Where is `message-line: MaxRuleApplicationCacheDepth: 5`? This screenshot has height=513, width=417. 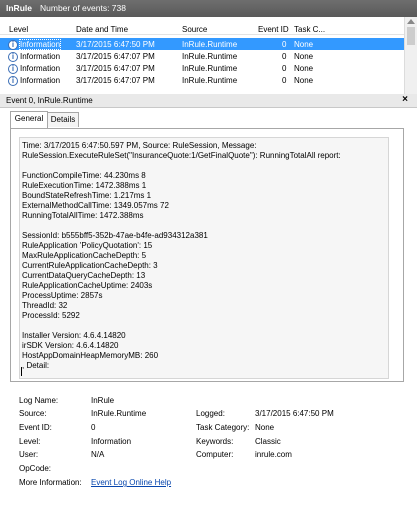 message-line: MaxRuleApplicationCacheDepth: 5 is located at coordinates (84, 255).